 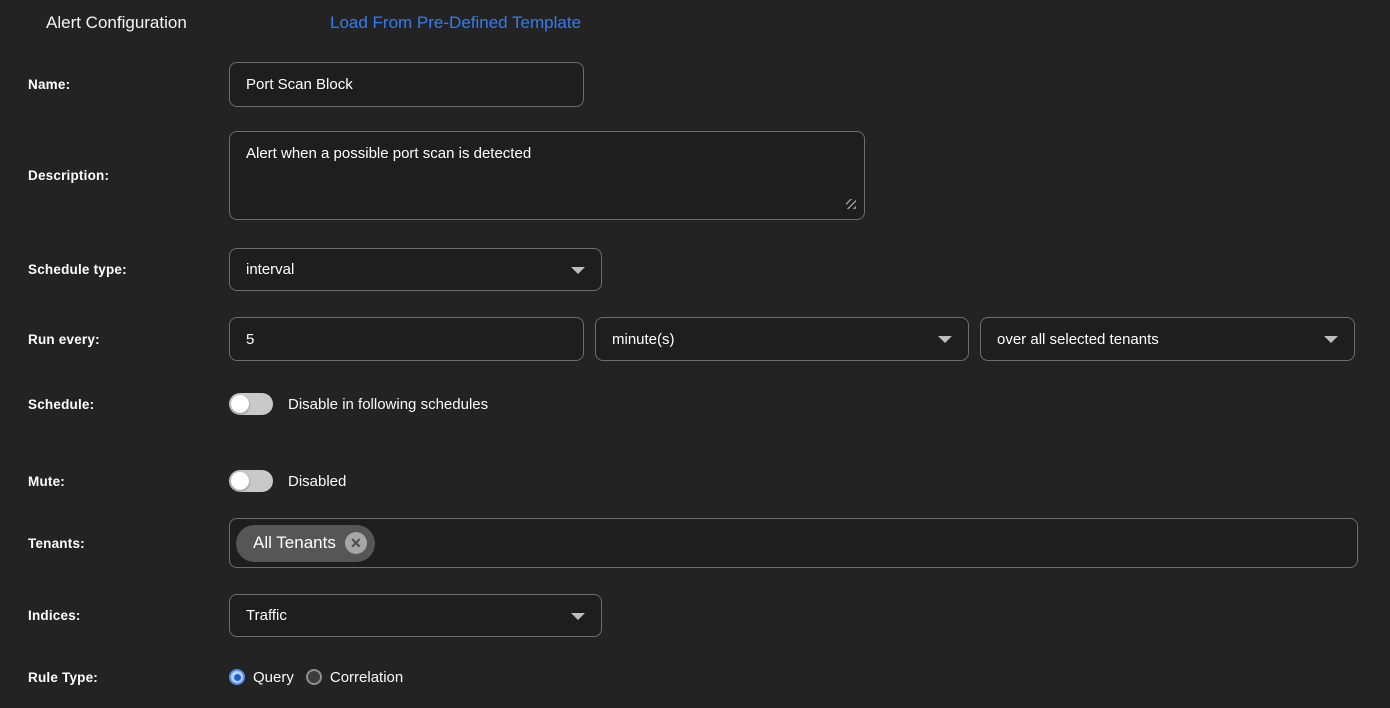 What do you see at coordinates (270, 269) in the screenshot?
I see `schedule-type-value: interval` at bounding box center [270, 269].